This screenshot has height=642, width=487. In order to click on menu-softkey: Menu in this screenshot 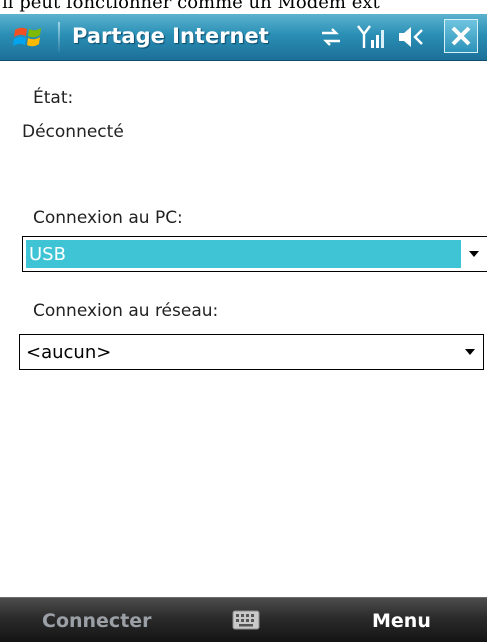, I will do `click(401, 621)`.